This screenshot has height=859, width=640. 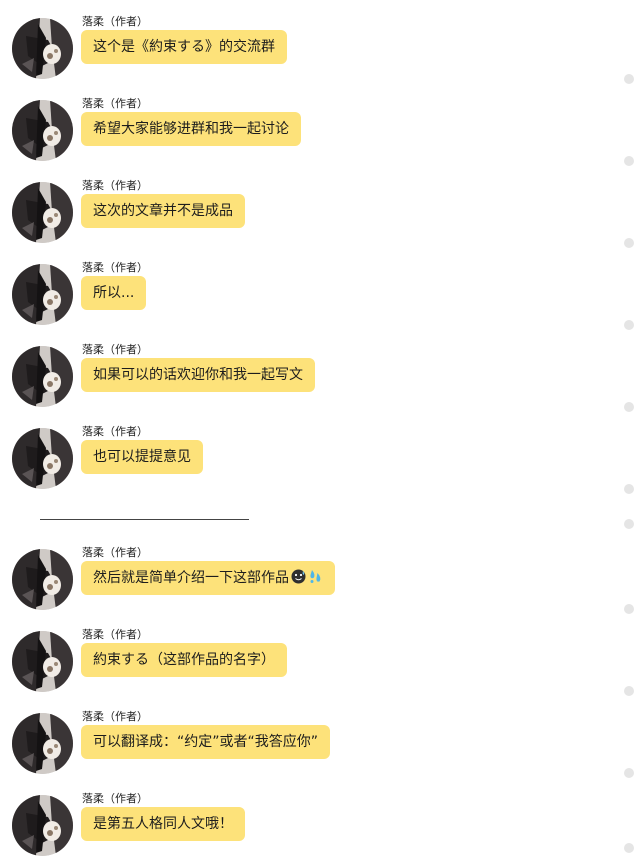 I want to click on message-bubble: 这次的文章并不是成品, so click(x=163, y=211).